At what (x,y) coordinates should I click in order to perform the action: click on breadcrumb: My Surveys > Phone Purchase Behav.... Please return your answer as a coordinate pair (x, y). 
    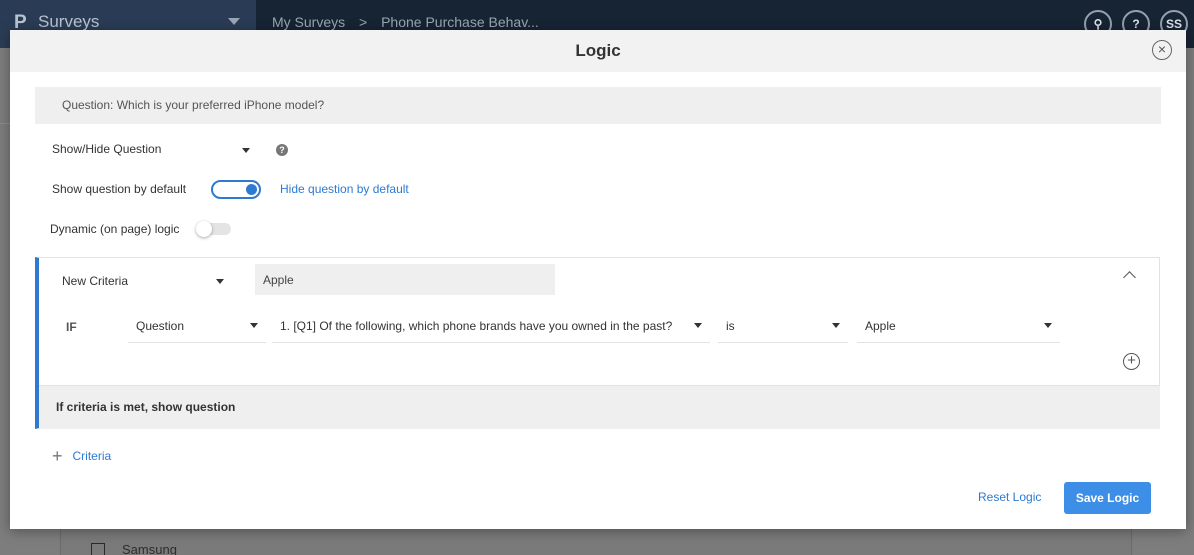
    Looking at the image, I should click on (410, 22).